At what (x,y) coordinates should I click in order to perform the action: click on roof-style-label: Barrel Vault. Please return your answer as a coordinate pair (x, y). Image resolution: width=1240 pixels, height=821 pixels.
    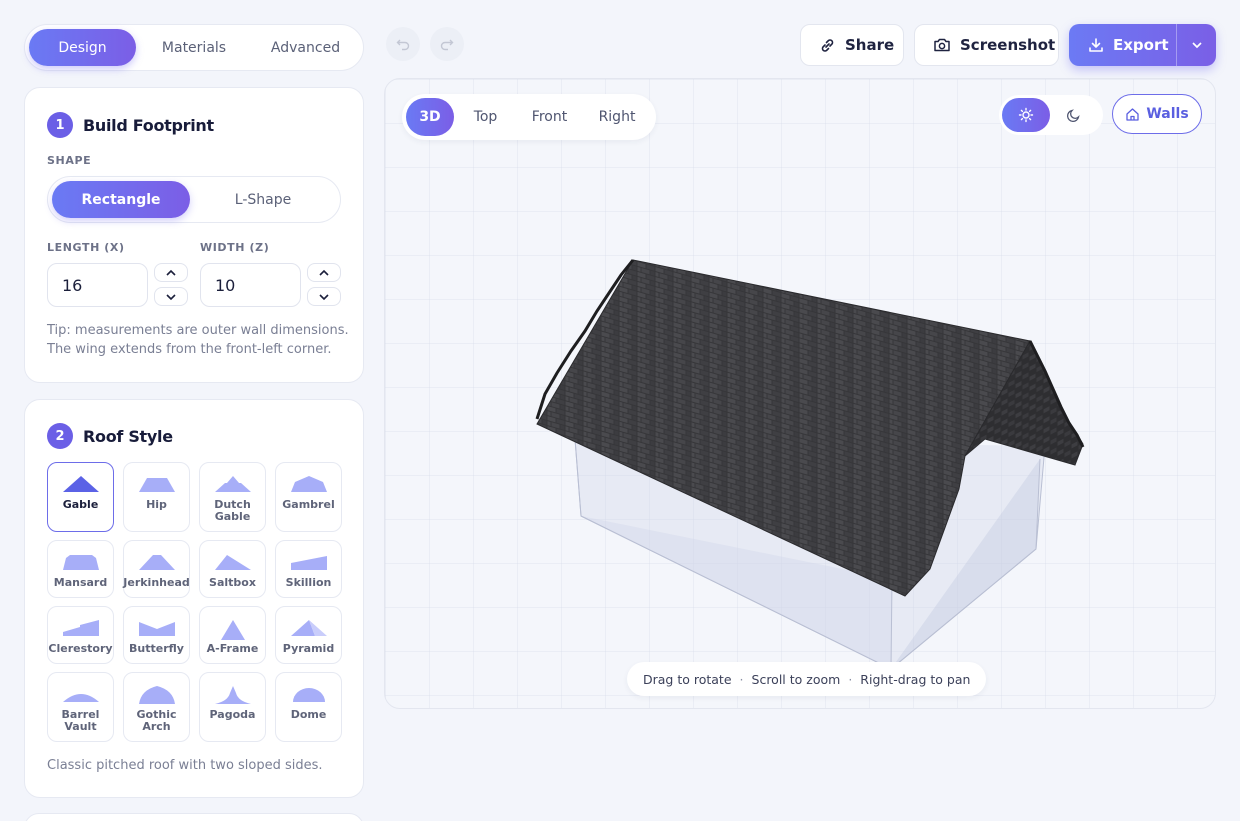
    Looking at the image, I should click on (80, 720).